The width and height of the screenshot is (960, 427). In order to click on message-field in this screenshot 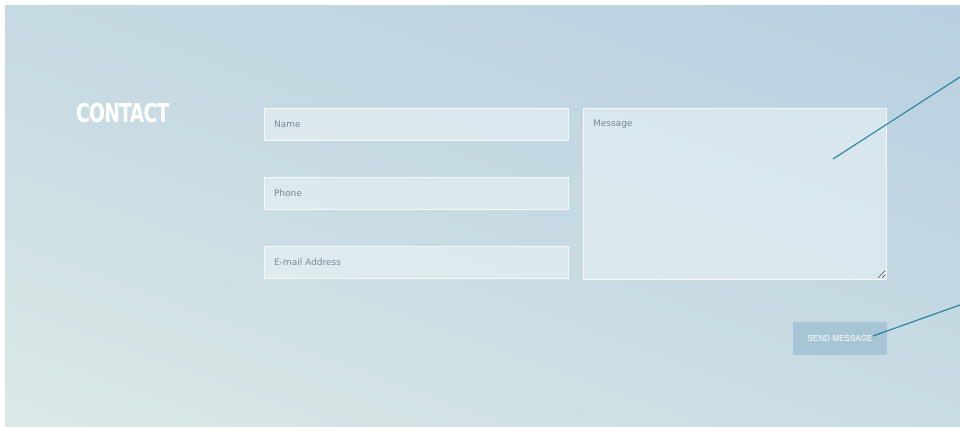, I will do `click(735, 194)`.